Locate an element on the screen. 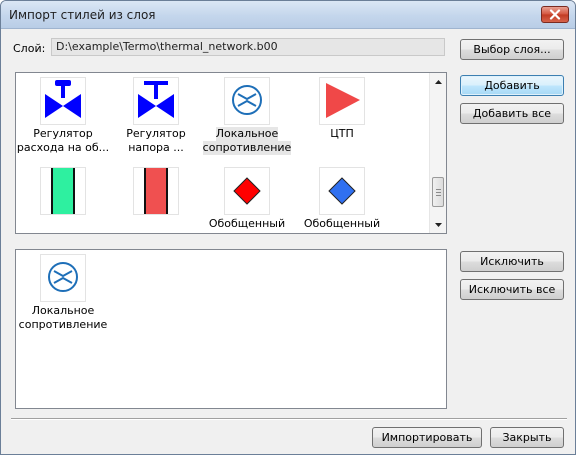  style-item: Локальное сопротивление is located at coordinates (63, 290).